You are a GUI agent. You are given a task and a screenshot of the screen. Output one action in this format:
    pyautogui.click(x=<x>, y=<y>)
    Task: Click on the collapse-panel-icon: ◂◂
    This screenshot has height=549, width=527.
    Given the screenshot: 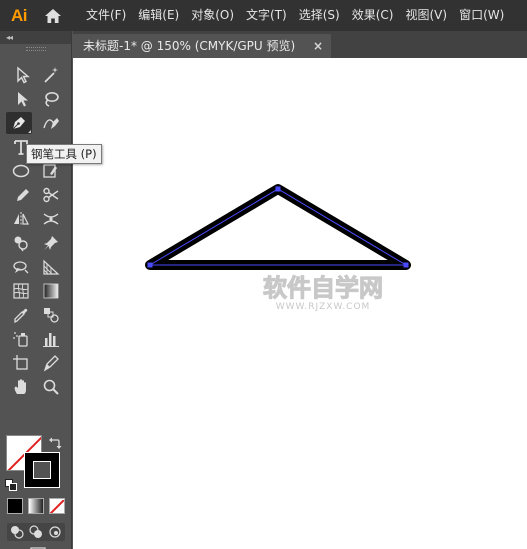 What is the action you would take?
    pyautogui.click(x=9, y=37)
    